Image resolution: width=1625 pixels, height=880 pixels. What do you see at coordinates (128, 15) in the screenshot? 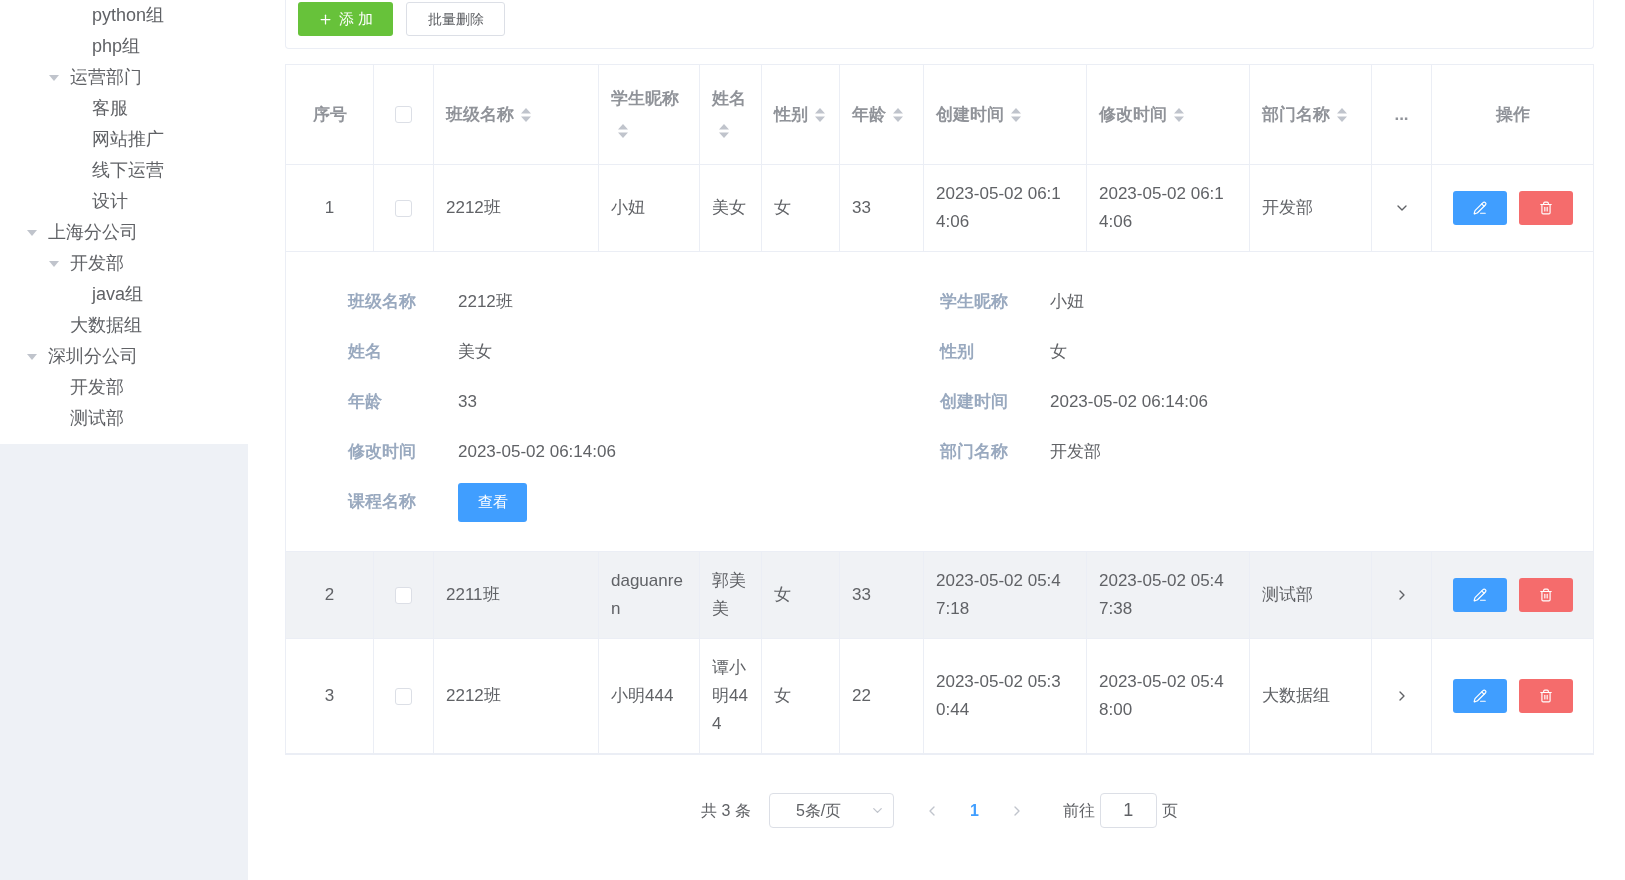
I see `tree-item: python组` at bounding box center [128, 15].